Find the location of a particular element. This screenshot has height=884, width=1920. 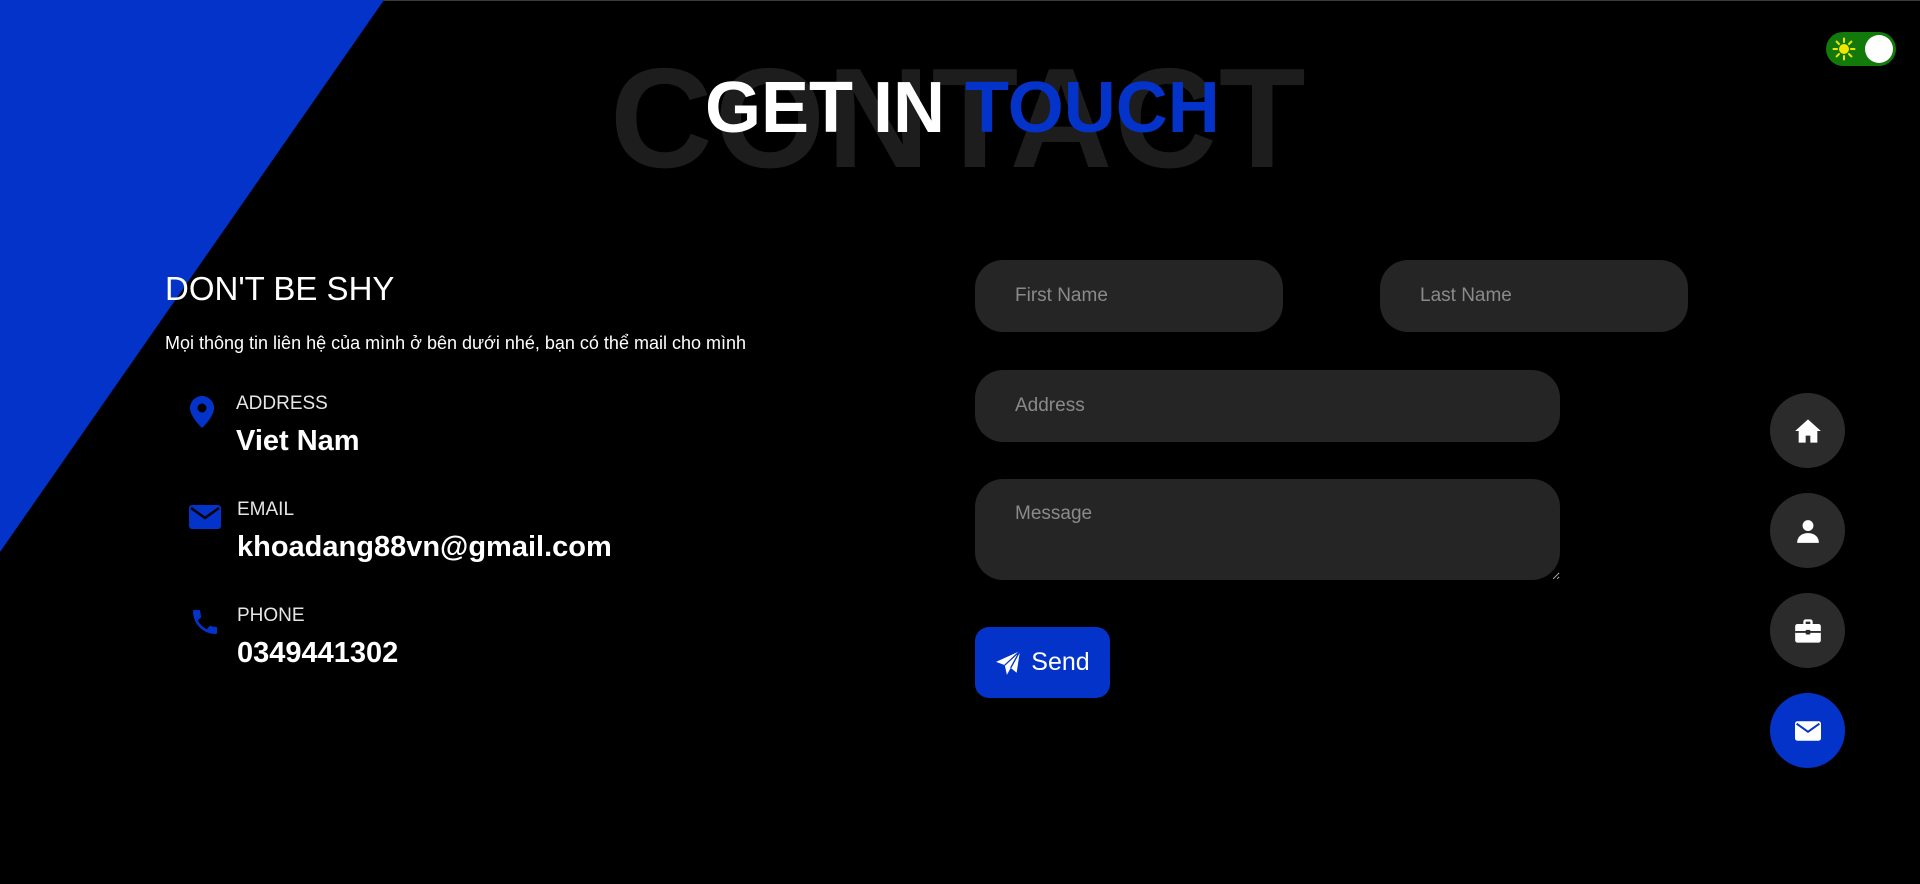

map-pin-icon is located at coordinates (202, 412).